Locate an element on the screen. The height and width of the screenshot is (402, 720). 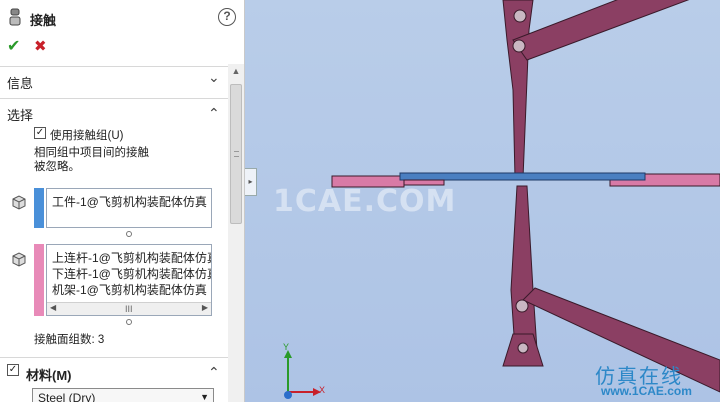
list-hscrollbar: ◀ III ▶ is located at coordinates (129, 308).